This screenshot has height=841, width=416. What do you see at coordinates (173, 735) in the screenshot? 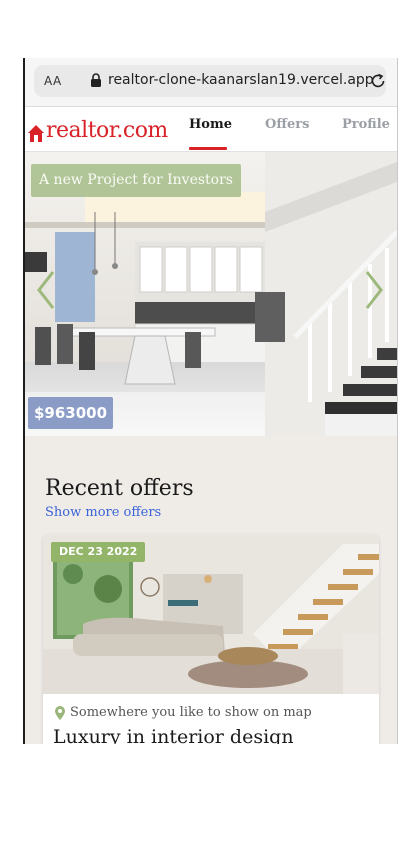
I see `offer-title: Luxury in interior design` at bounding box center [173, 735].